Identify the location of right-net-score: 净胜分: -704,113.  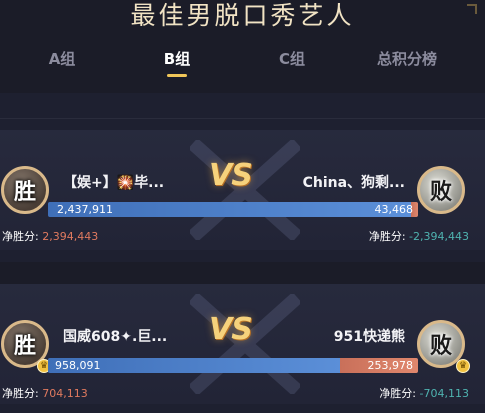
(424, 393).